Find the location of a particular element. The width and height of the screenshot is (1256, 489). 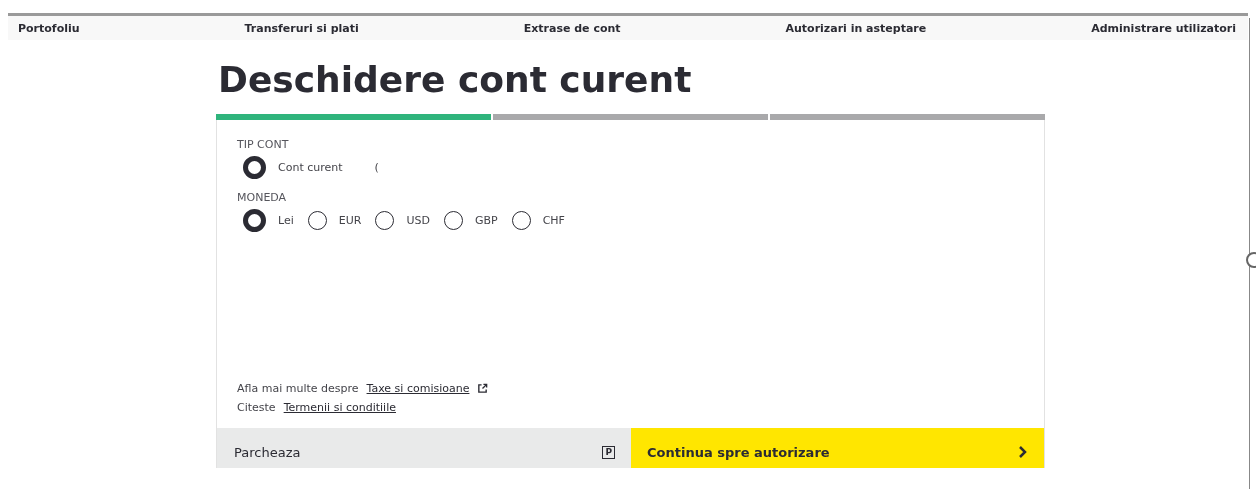

field-label: TIP CONT is located at coordinates (263, 145).